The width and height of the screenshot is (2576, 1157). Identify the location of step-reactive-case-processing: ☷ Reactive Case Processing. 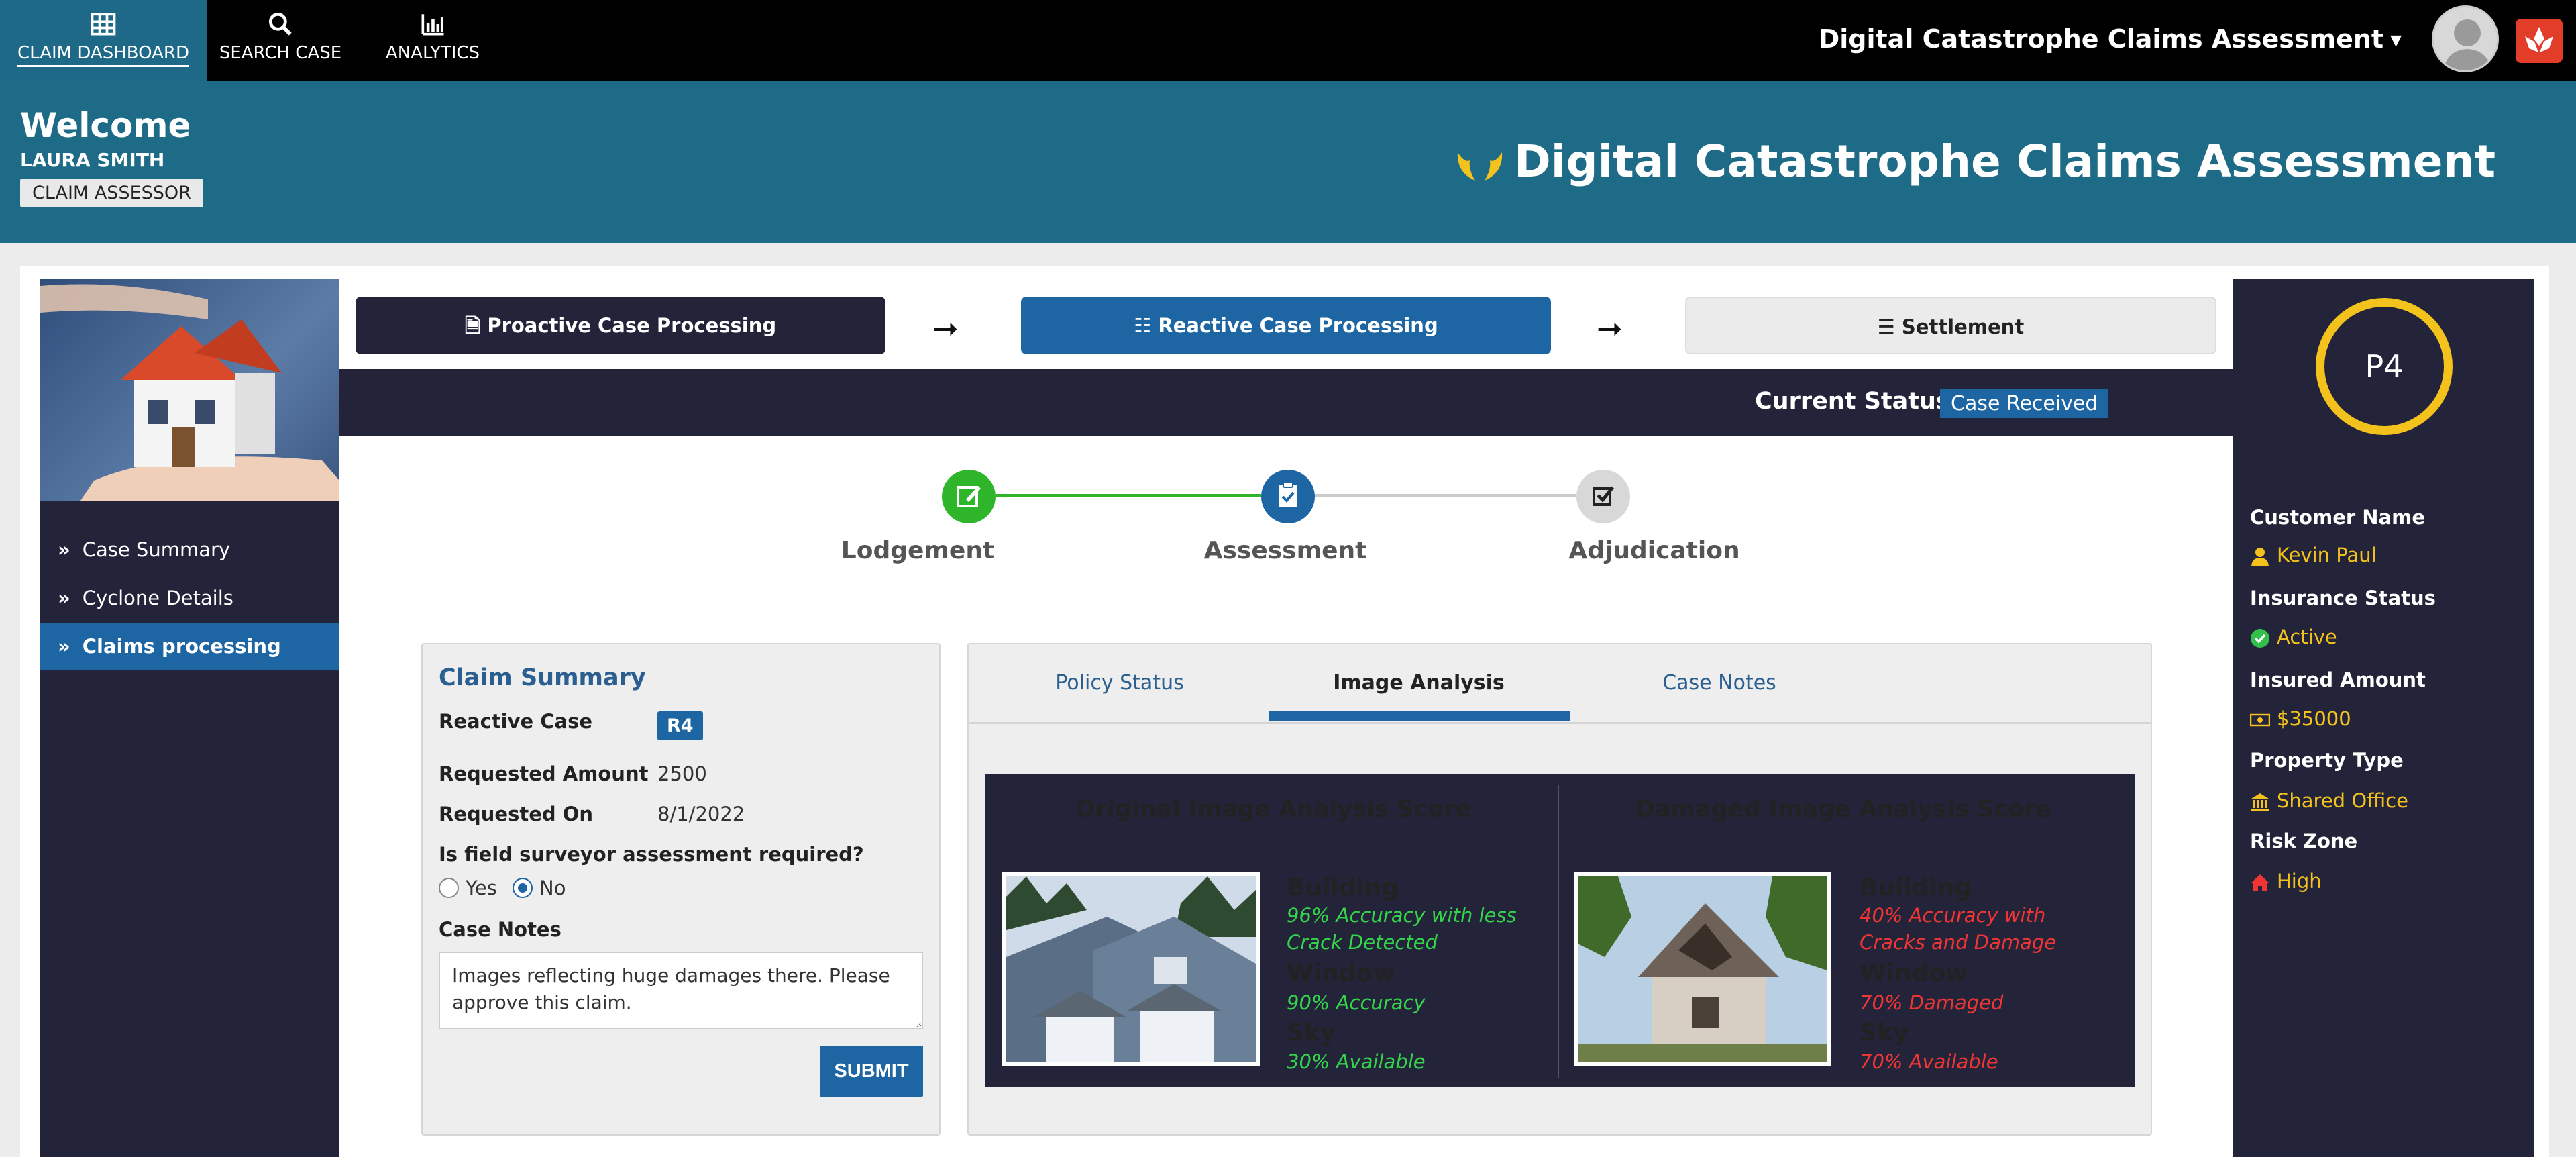
(1286, 325).